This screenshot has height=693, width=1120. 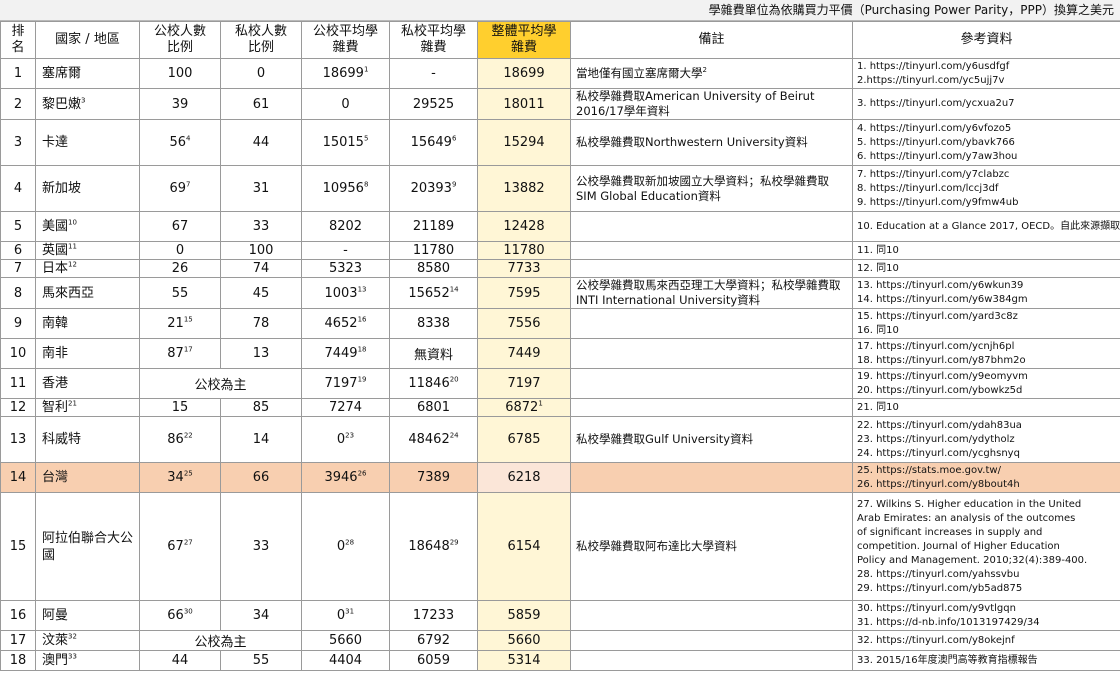 I want to click on private-fee-cell-footnote: 9, so click(x=454, y=184).